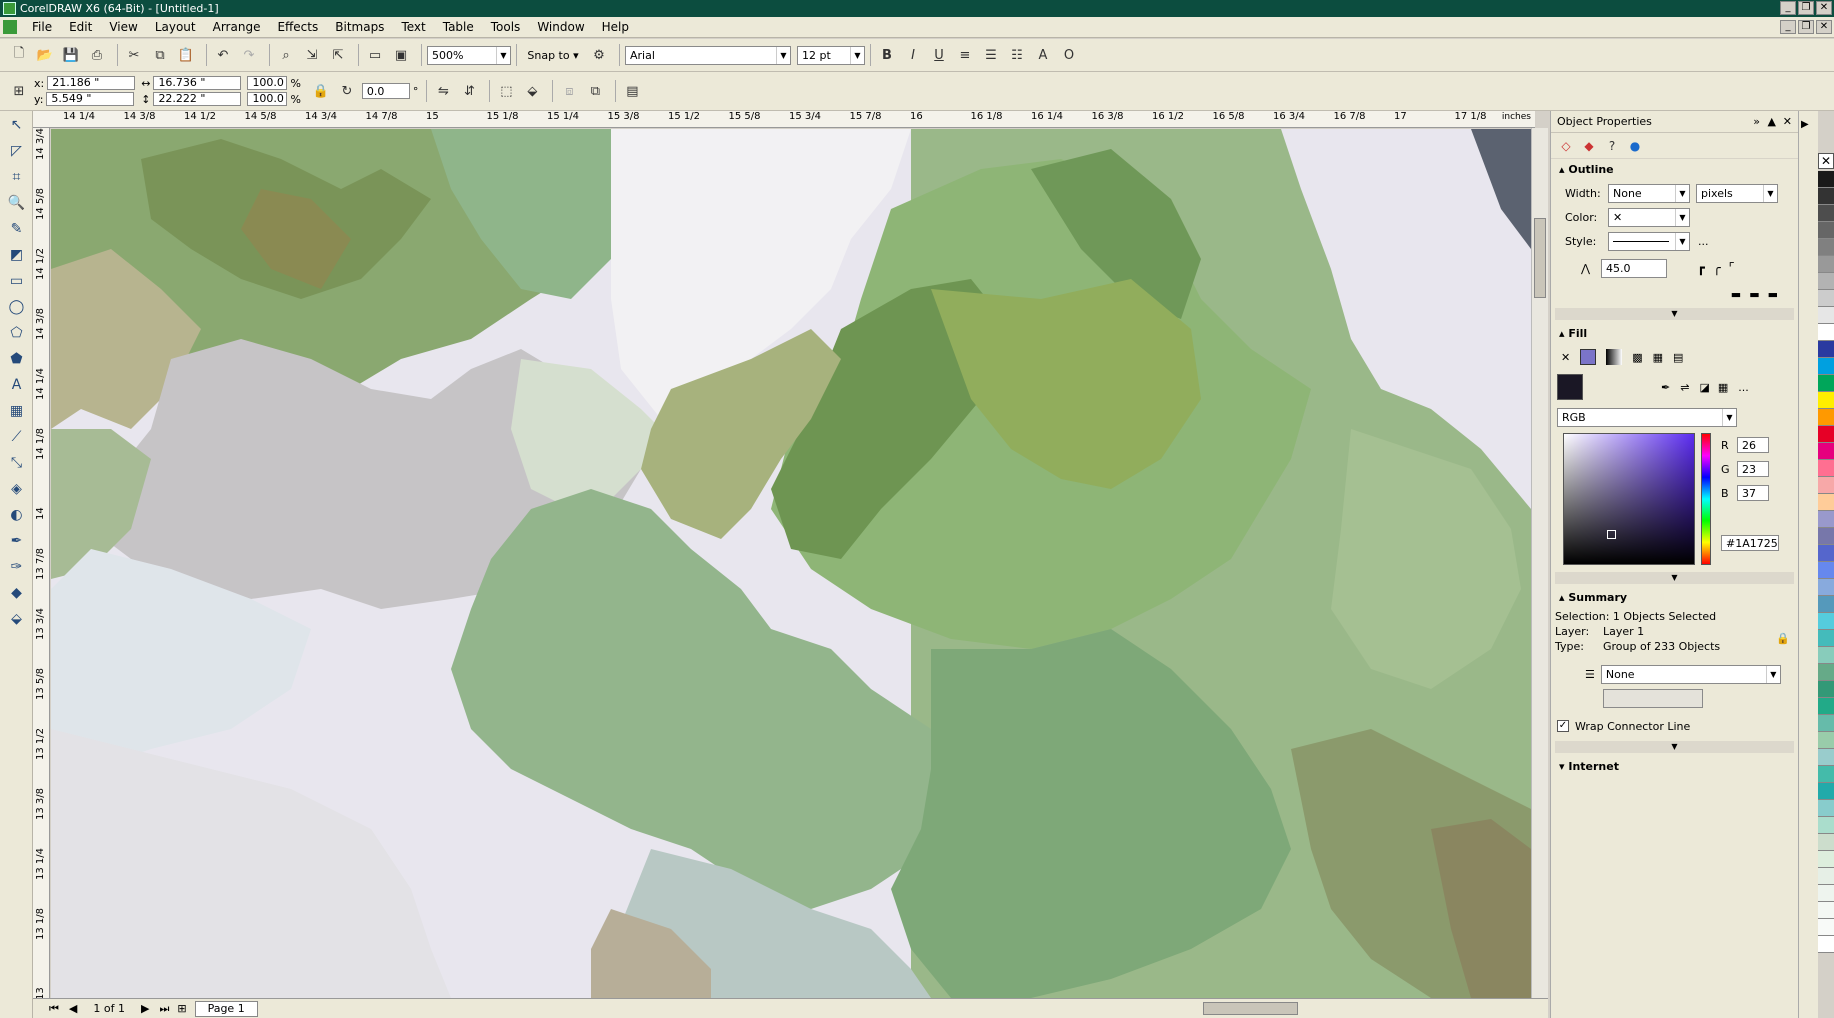  Describe the element at coordinates (1701, 268) in the screenshot. I see `corner-miter-icon: ┏` at that location.